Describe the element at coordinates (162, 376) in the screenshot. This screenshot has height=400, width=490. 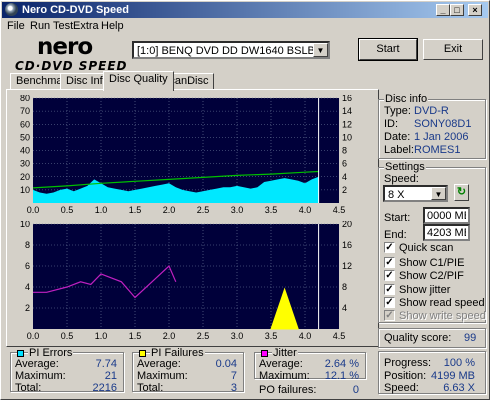
I see `pi-failures-maximum-label: Maximum:` at that location.